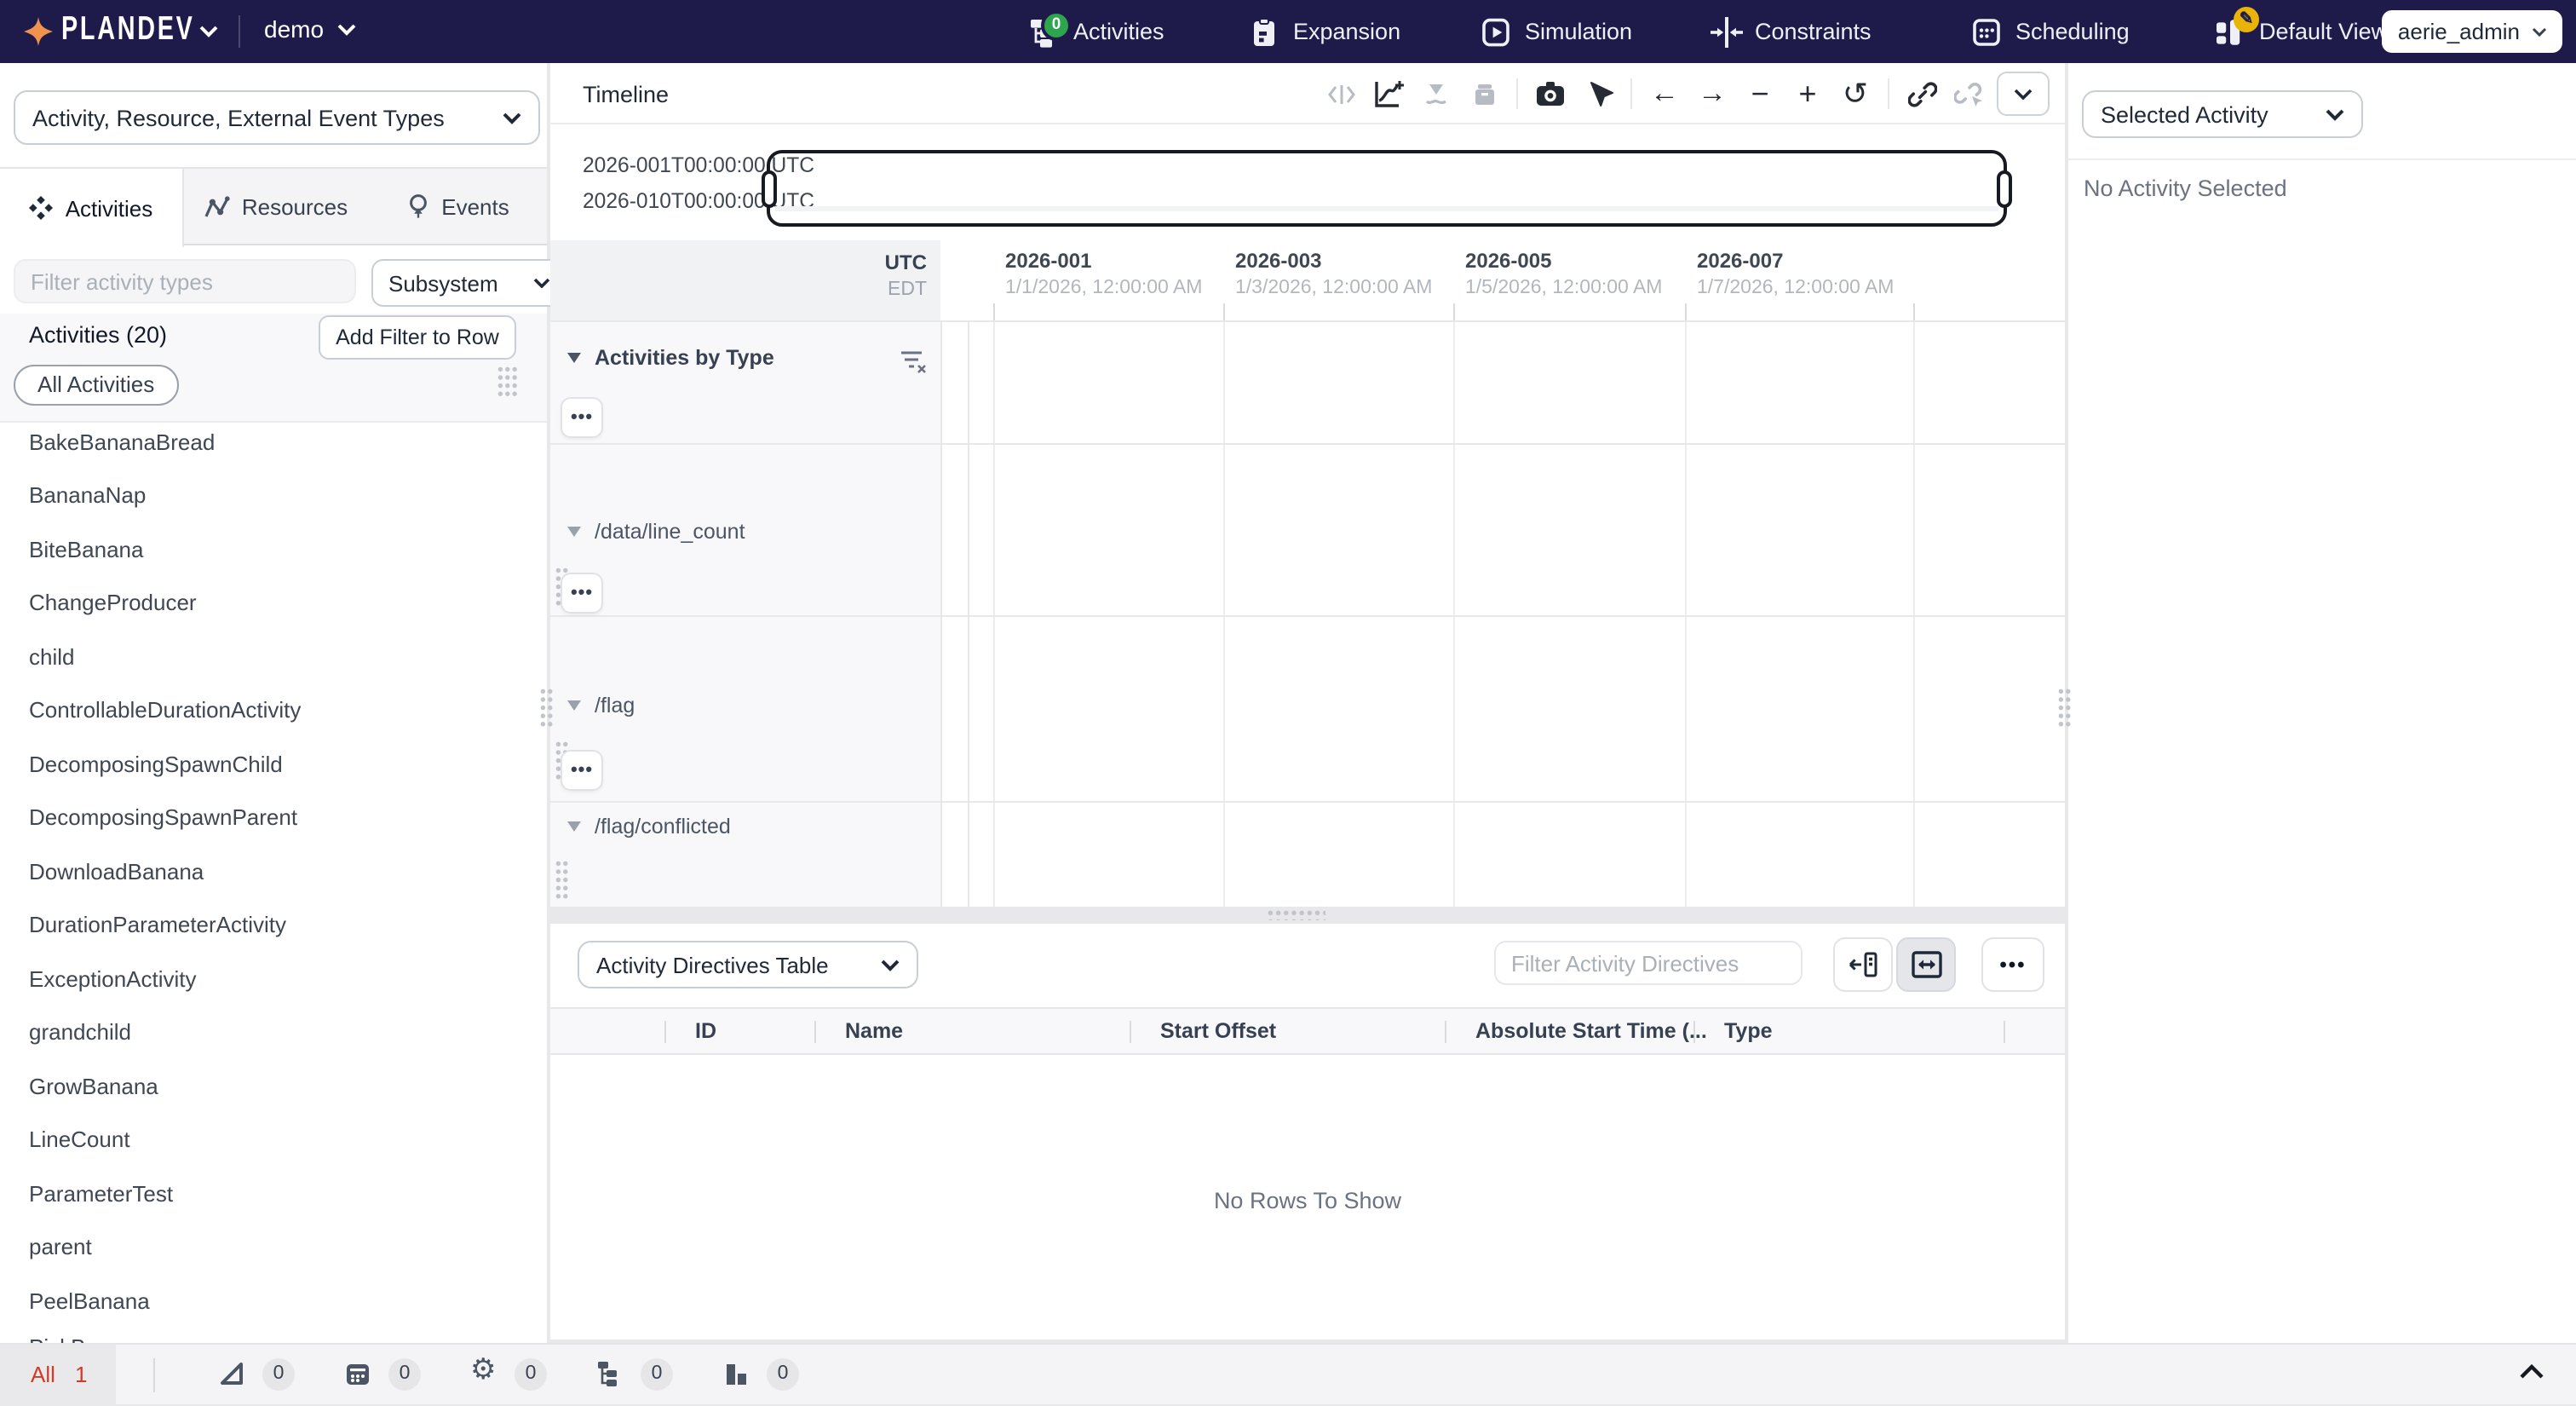 The height and width of the screenshot is (1406, 2576). What do you see at coordinates (469, 283) in the screenshot?
I see `subsystem-dropdown: Subsystem` at bounding box center [469, 283].